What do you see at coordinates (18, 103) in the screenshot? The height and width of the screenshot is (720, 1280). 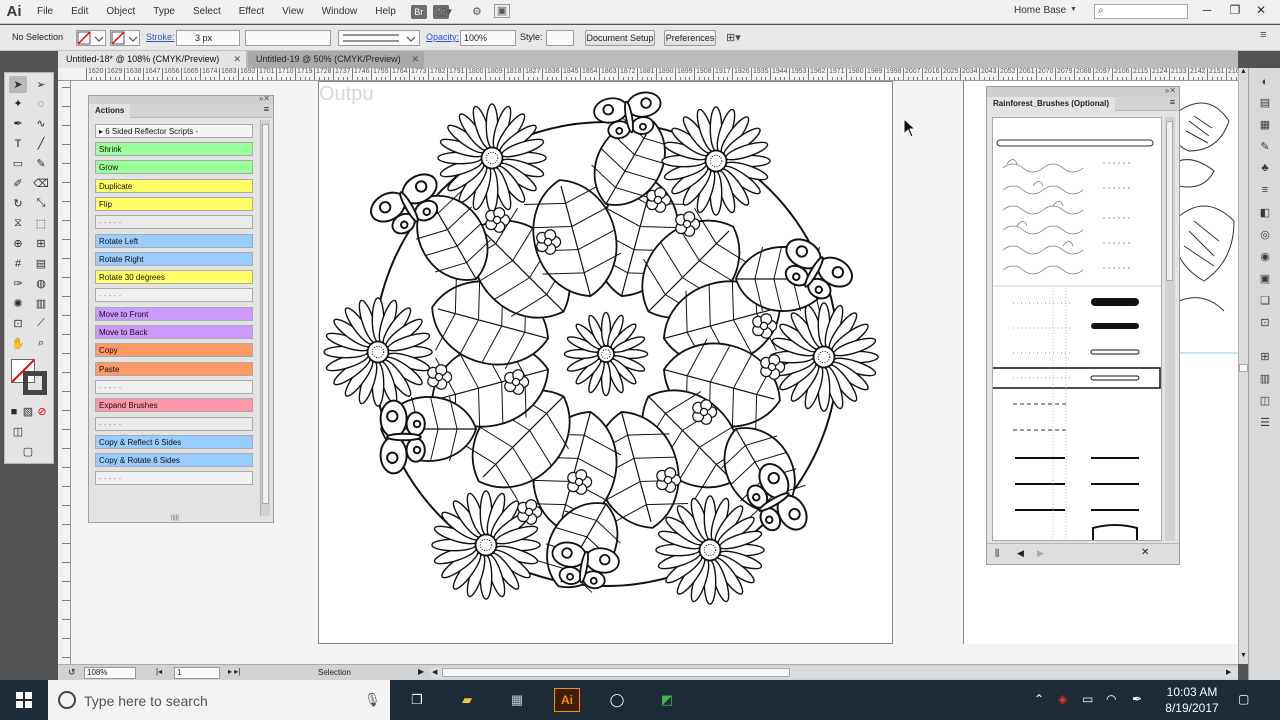 I see `magic-wand-icon: ✦` at bounding box center [18, 103].